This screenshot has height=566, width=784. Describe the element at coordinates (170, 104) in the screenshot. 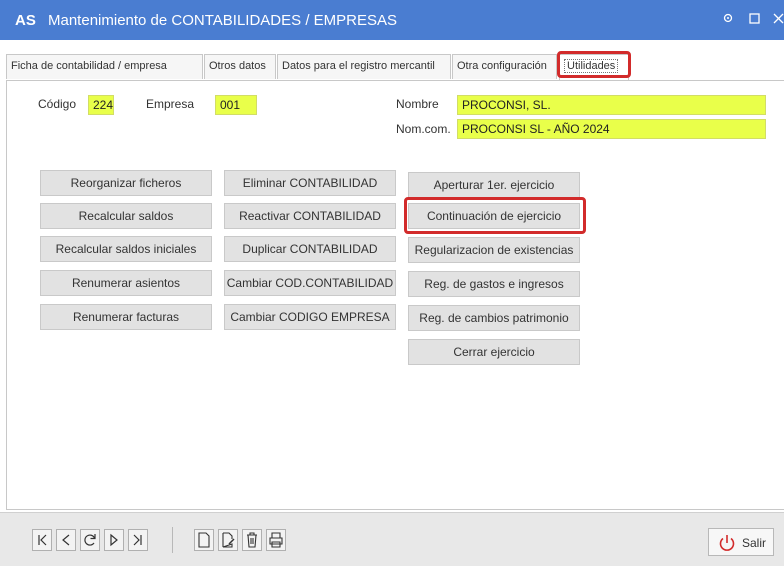

I see `empresa-label: Empresa` at that location.